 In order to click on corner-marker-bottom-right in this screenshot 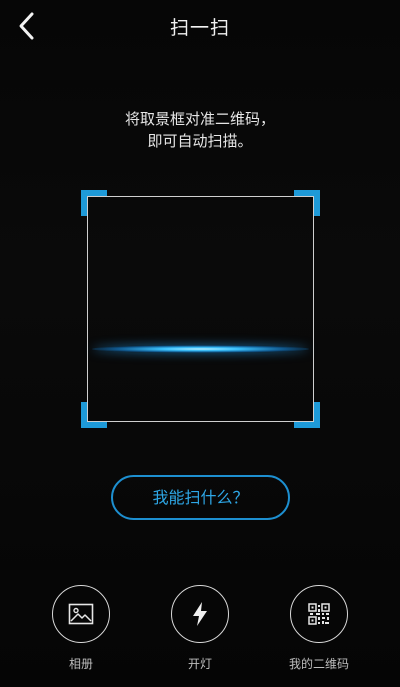, I will do `click(307, 415)`.